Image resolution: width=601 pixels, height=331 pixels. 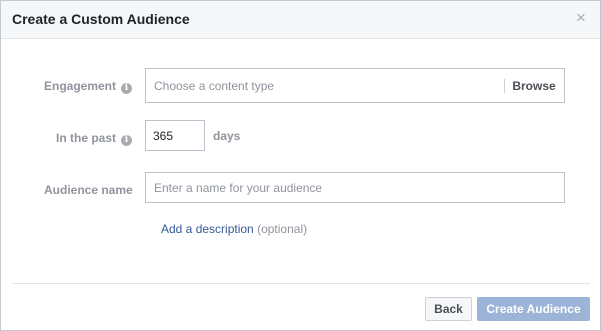 I want to click on engagement-label-row: Engagement i, so click(x=88, y=86).